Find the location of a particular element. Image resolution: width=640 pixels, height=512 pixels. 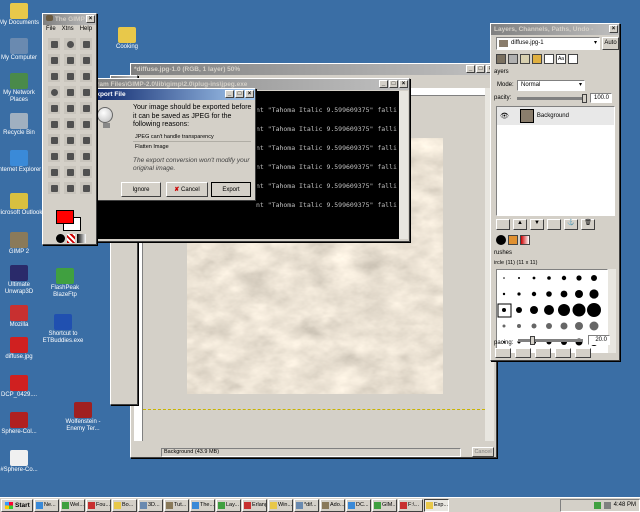

gradients-tab-icon is located at coordinates (525, 240).